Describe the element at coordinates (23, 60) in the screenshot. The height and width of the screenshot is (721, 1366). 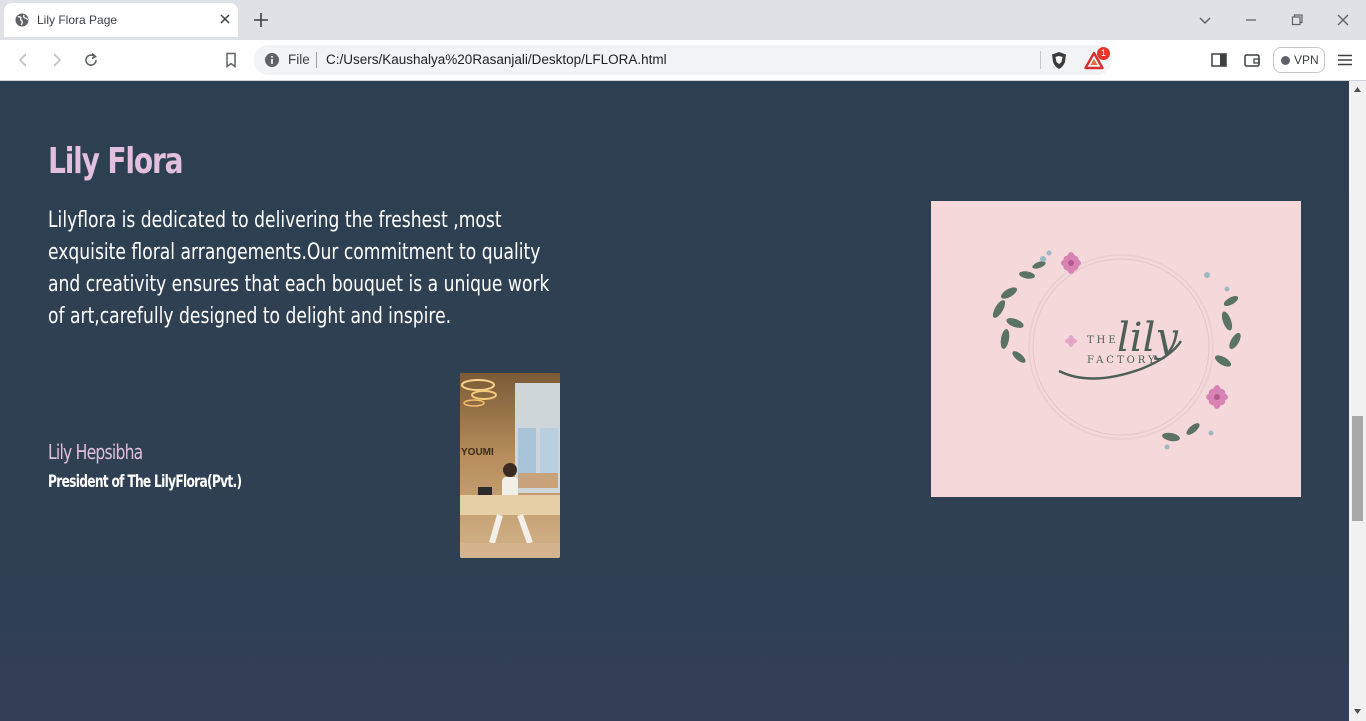
I see `back-icon` at that location.